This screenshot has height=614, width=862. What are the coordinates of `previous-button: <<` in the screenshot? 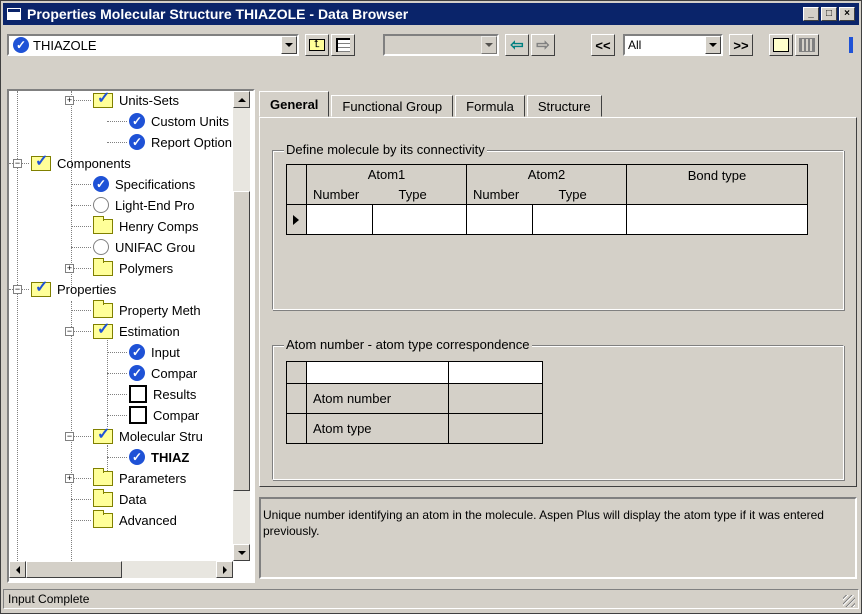 It's located at (603, 45).